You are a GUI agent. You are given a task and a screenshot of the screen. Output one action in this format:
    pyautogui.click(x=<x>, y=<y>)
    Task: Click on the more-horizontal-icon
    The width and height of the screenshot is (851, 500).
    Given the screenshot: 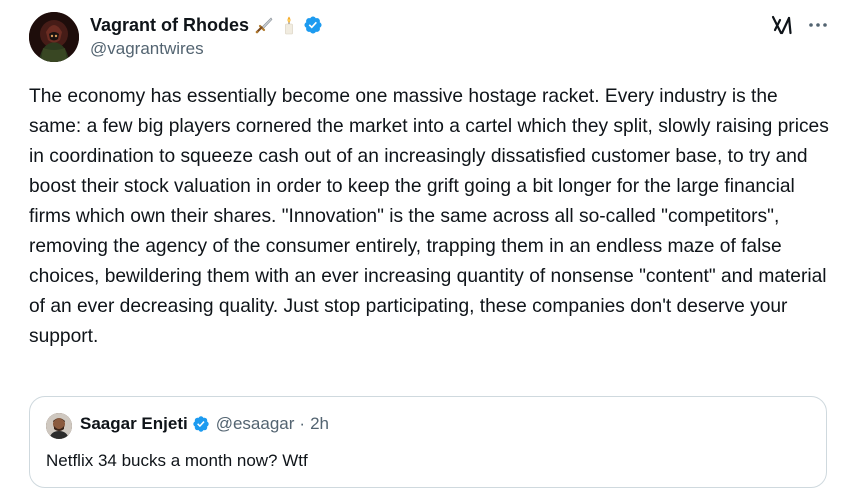 What is the action you would take?
    pyautogui.click(x=818, y=25)
    